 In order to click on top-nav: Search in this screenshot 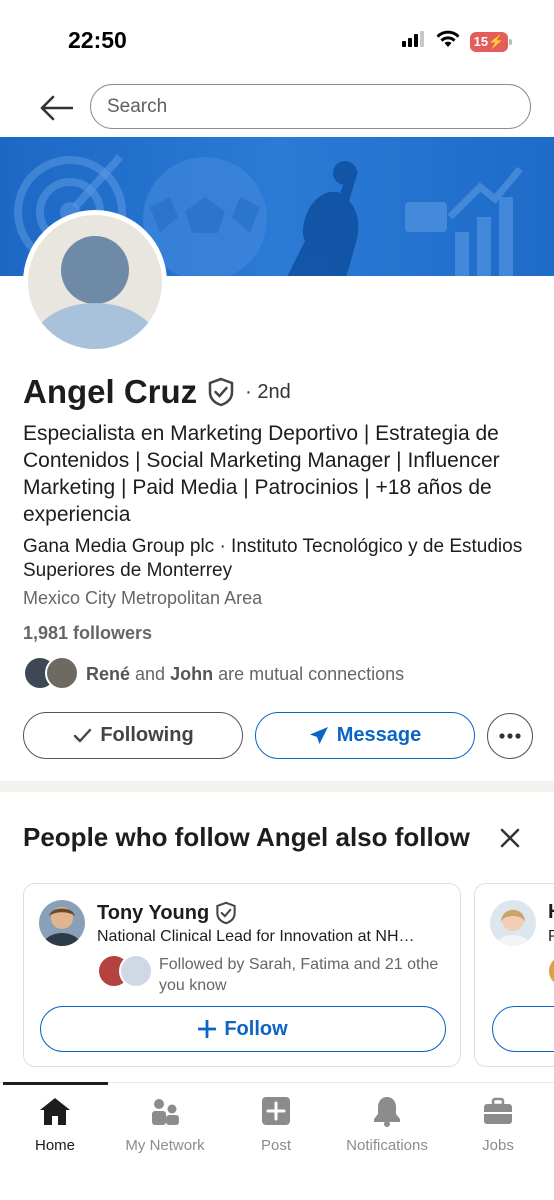, I will do `click(277, 108)`.